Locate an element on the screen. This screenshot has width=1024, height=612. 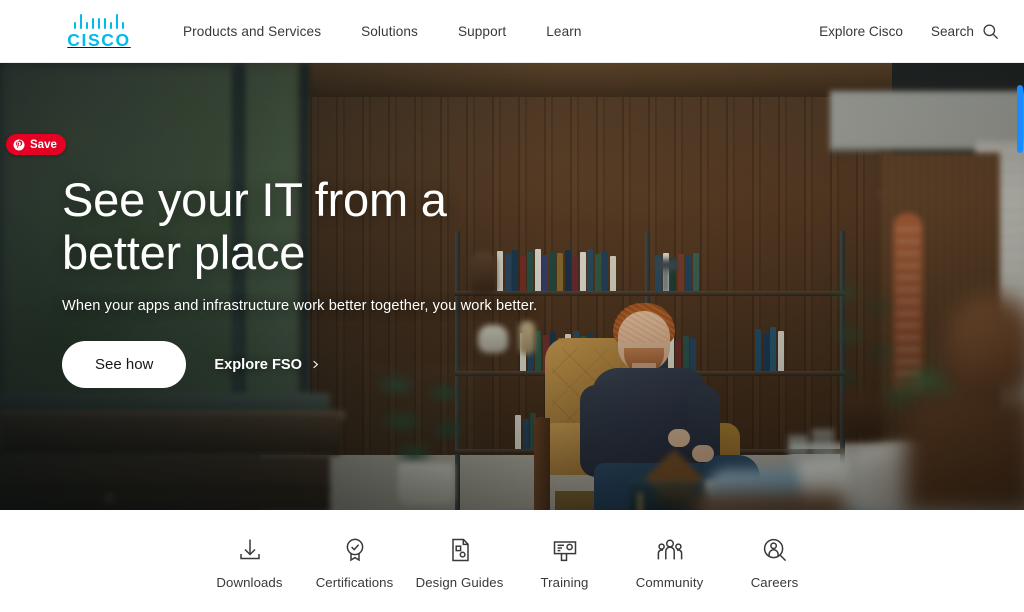
quicklink-certifications: Certifications is located at coordinates (354, 563).